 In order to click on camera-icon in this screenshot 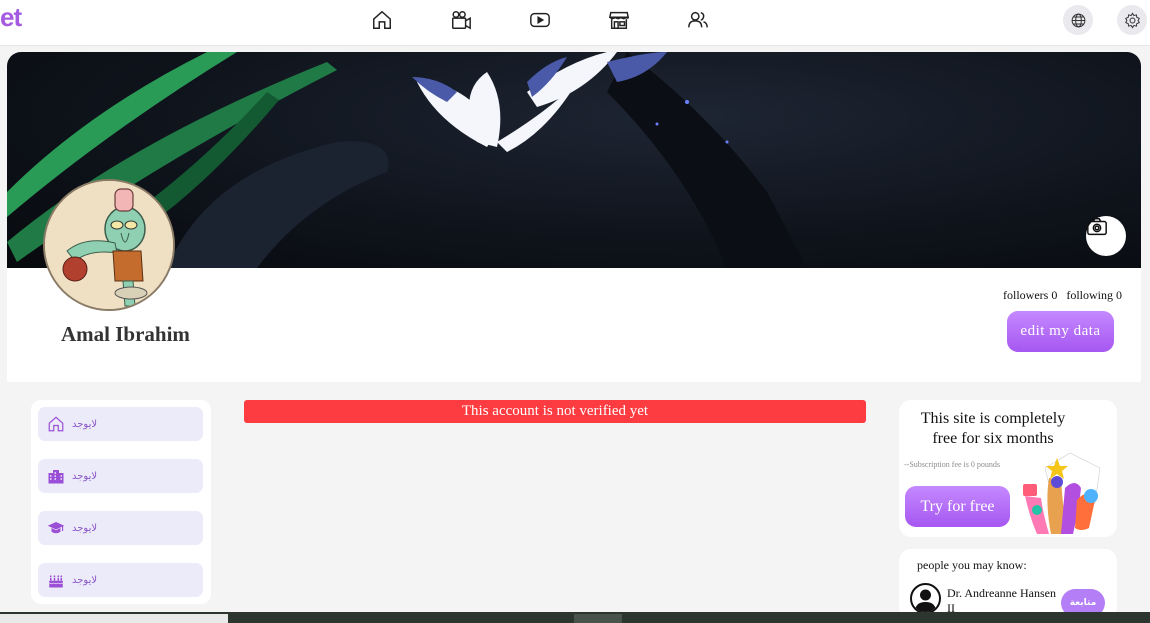, I will do `click(1097, 227)`.